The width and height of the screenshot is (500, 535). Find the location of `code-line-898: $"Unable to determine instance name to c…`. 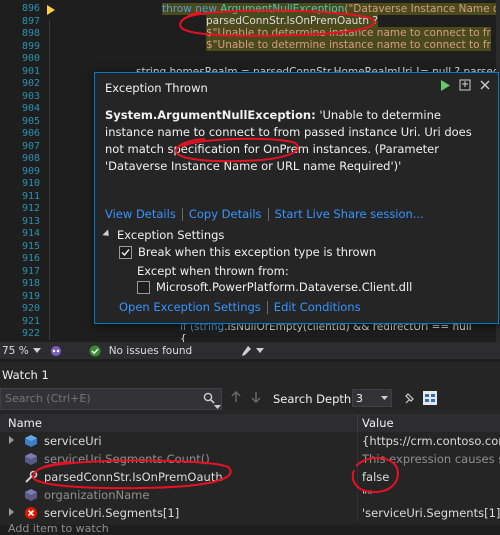

code-line-898: $"Unable to determine instance name to c… is located at coordinates (348, 33).